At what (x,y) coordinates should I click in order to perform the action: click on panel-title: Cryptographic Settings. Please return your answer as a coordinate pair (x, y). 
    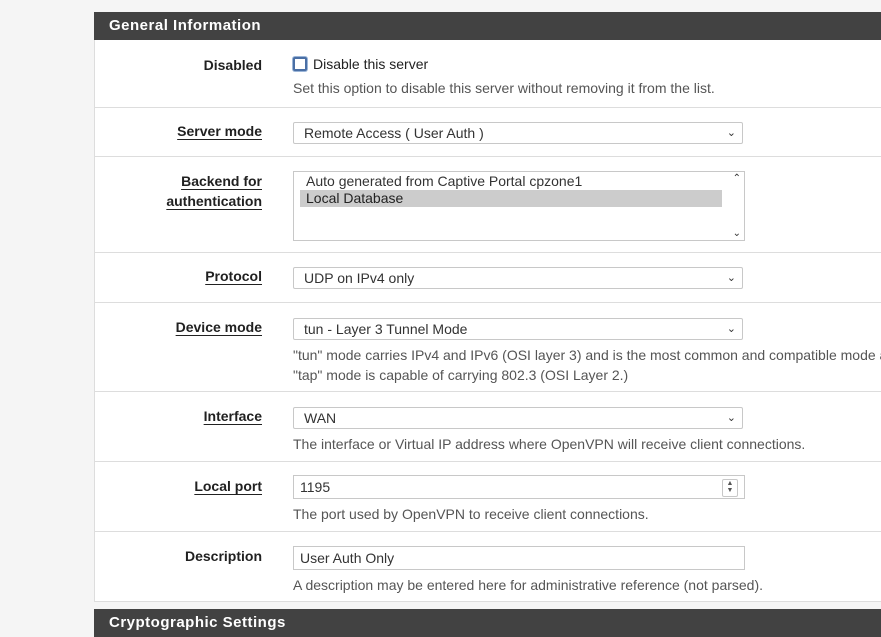
    Looking at the image, I should click on (487, 623).